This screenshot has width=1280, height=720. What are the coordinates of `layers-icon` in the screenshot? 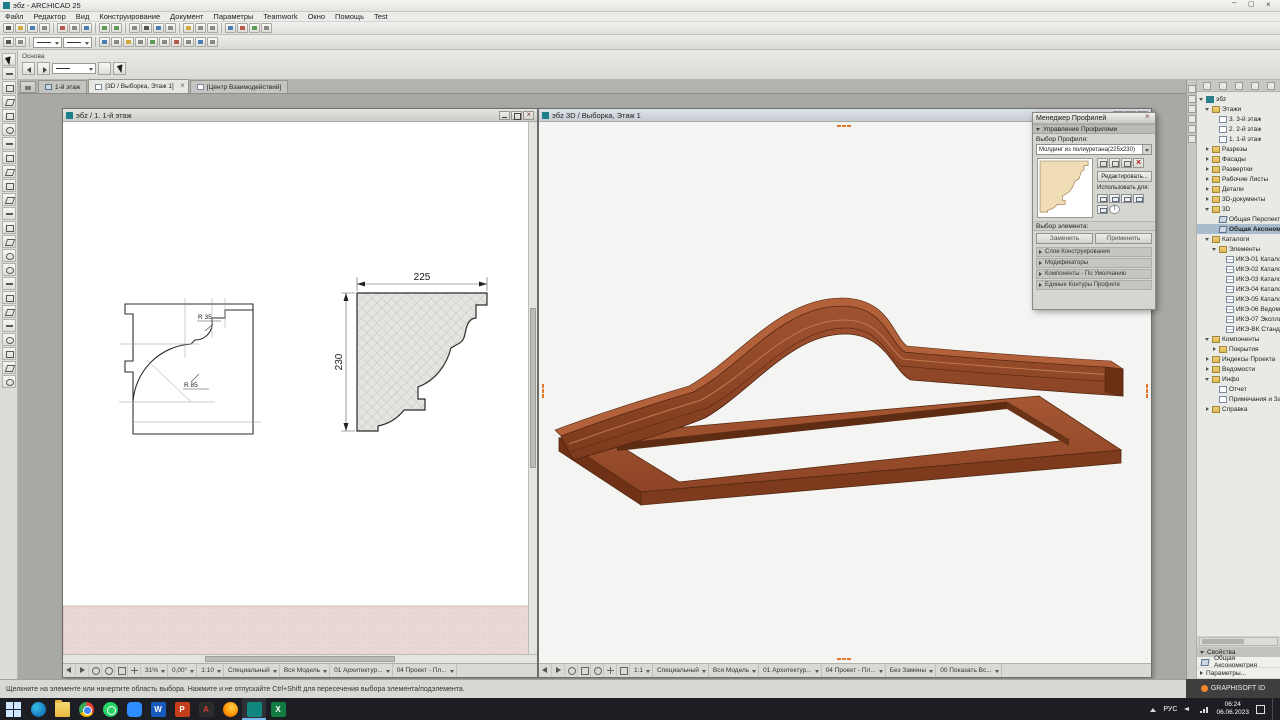 It's located at (158, 28).